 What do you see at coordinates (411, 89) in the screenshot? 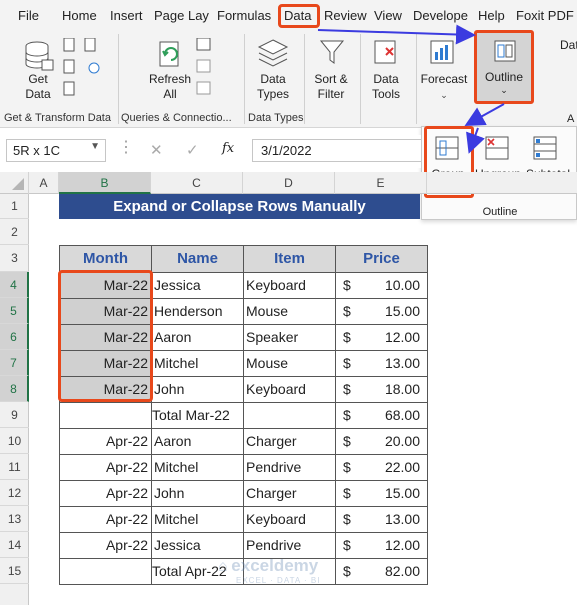
I see `annotation-arrows` at bounding box center [411, 89].